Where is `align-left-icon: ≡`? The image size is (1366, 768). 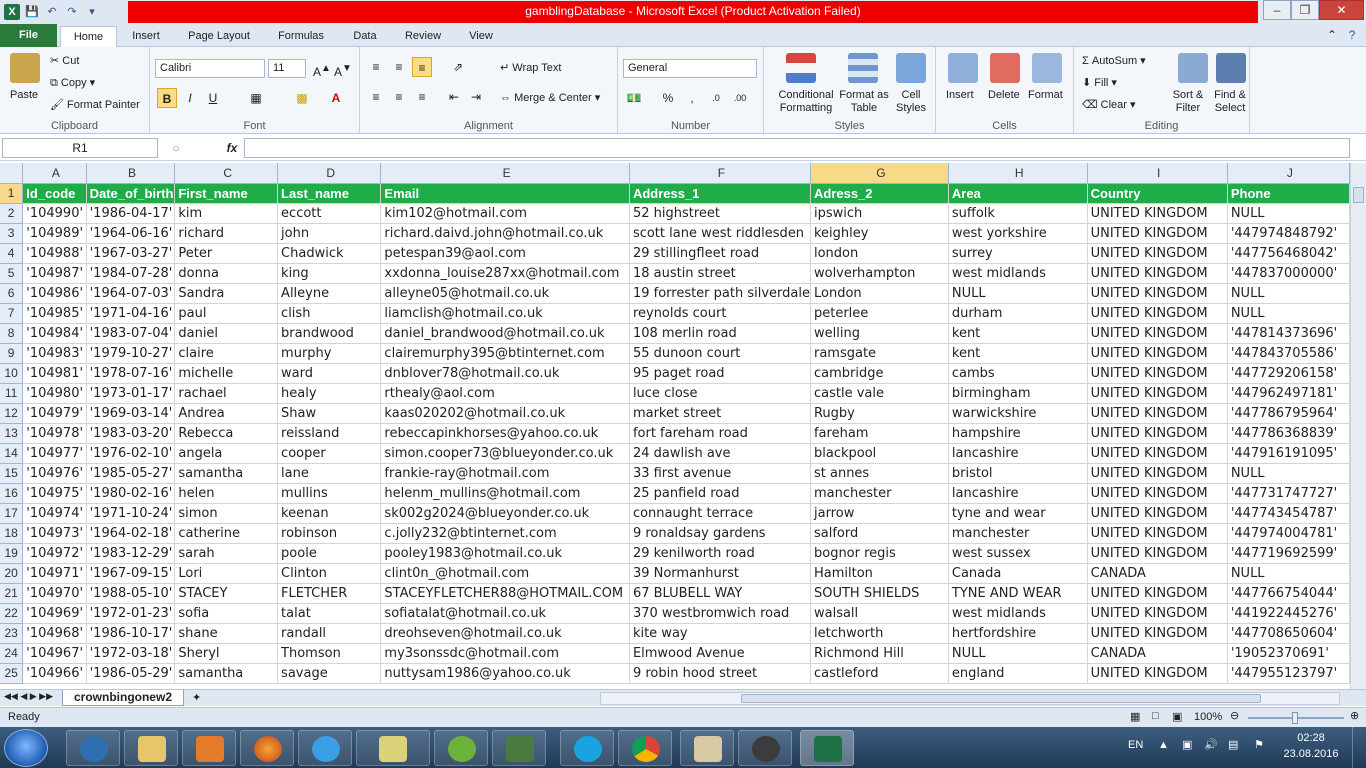 align-left-icon: ≡ is located at coordinates (376, 97).